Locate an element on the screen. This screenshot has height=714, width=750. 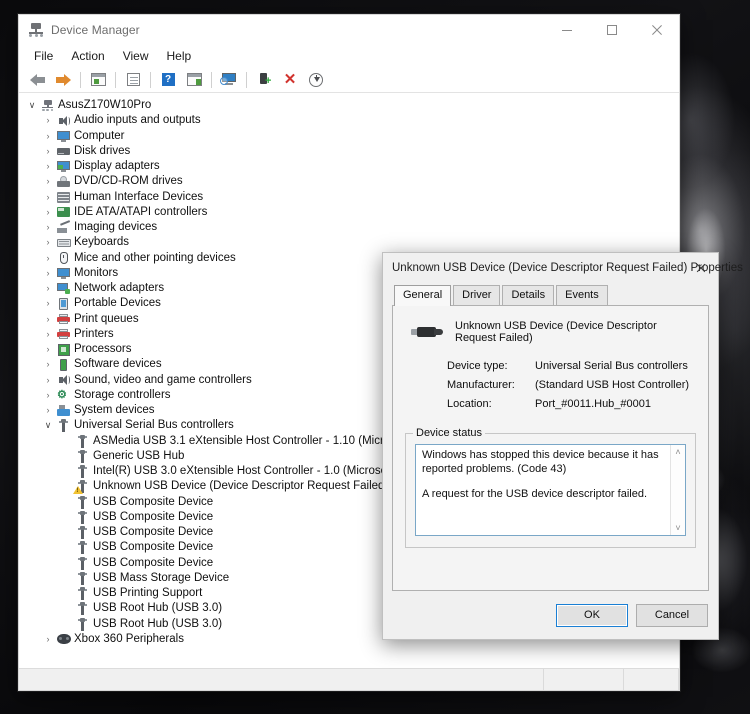
maximize-button is located at coordinates (611, 30).